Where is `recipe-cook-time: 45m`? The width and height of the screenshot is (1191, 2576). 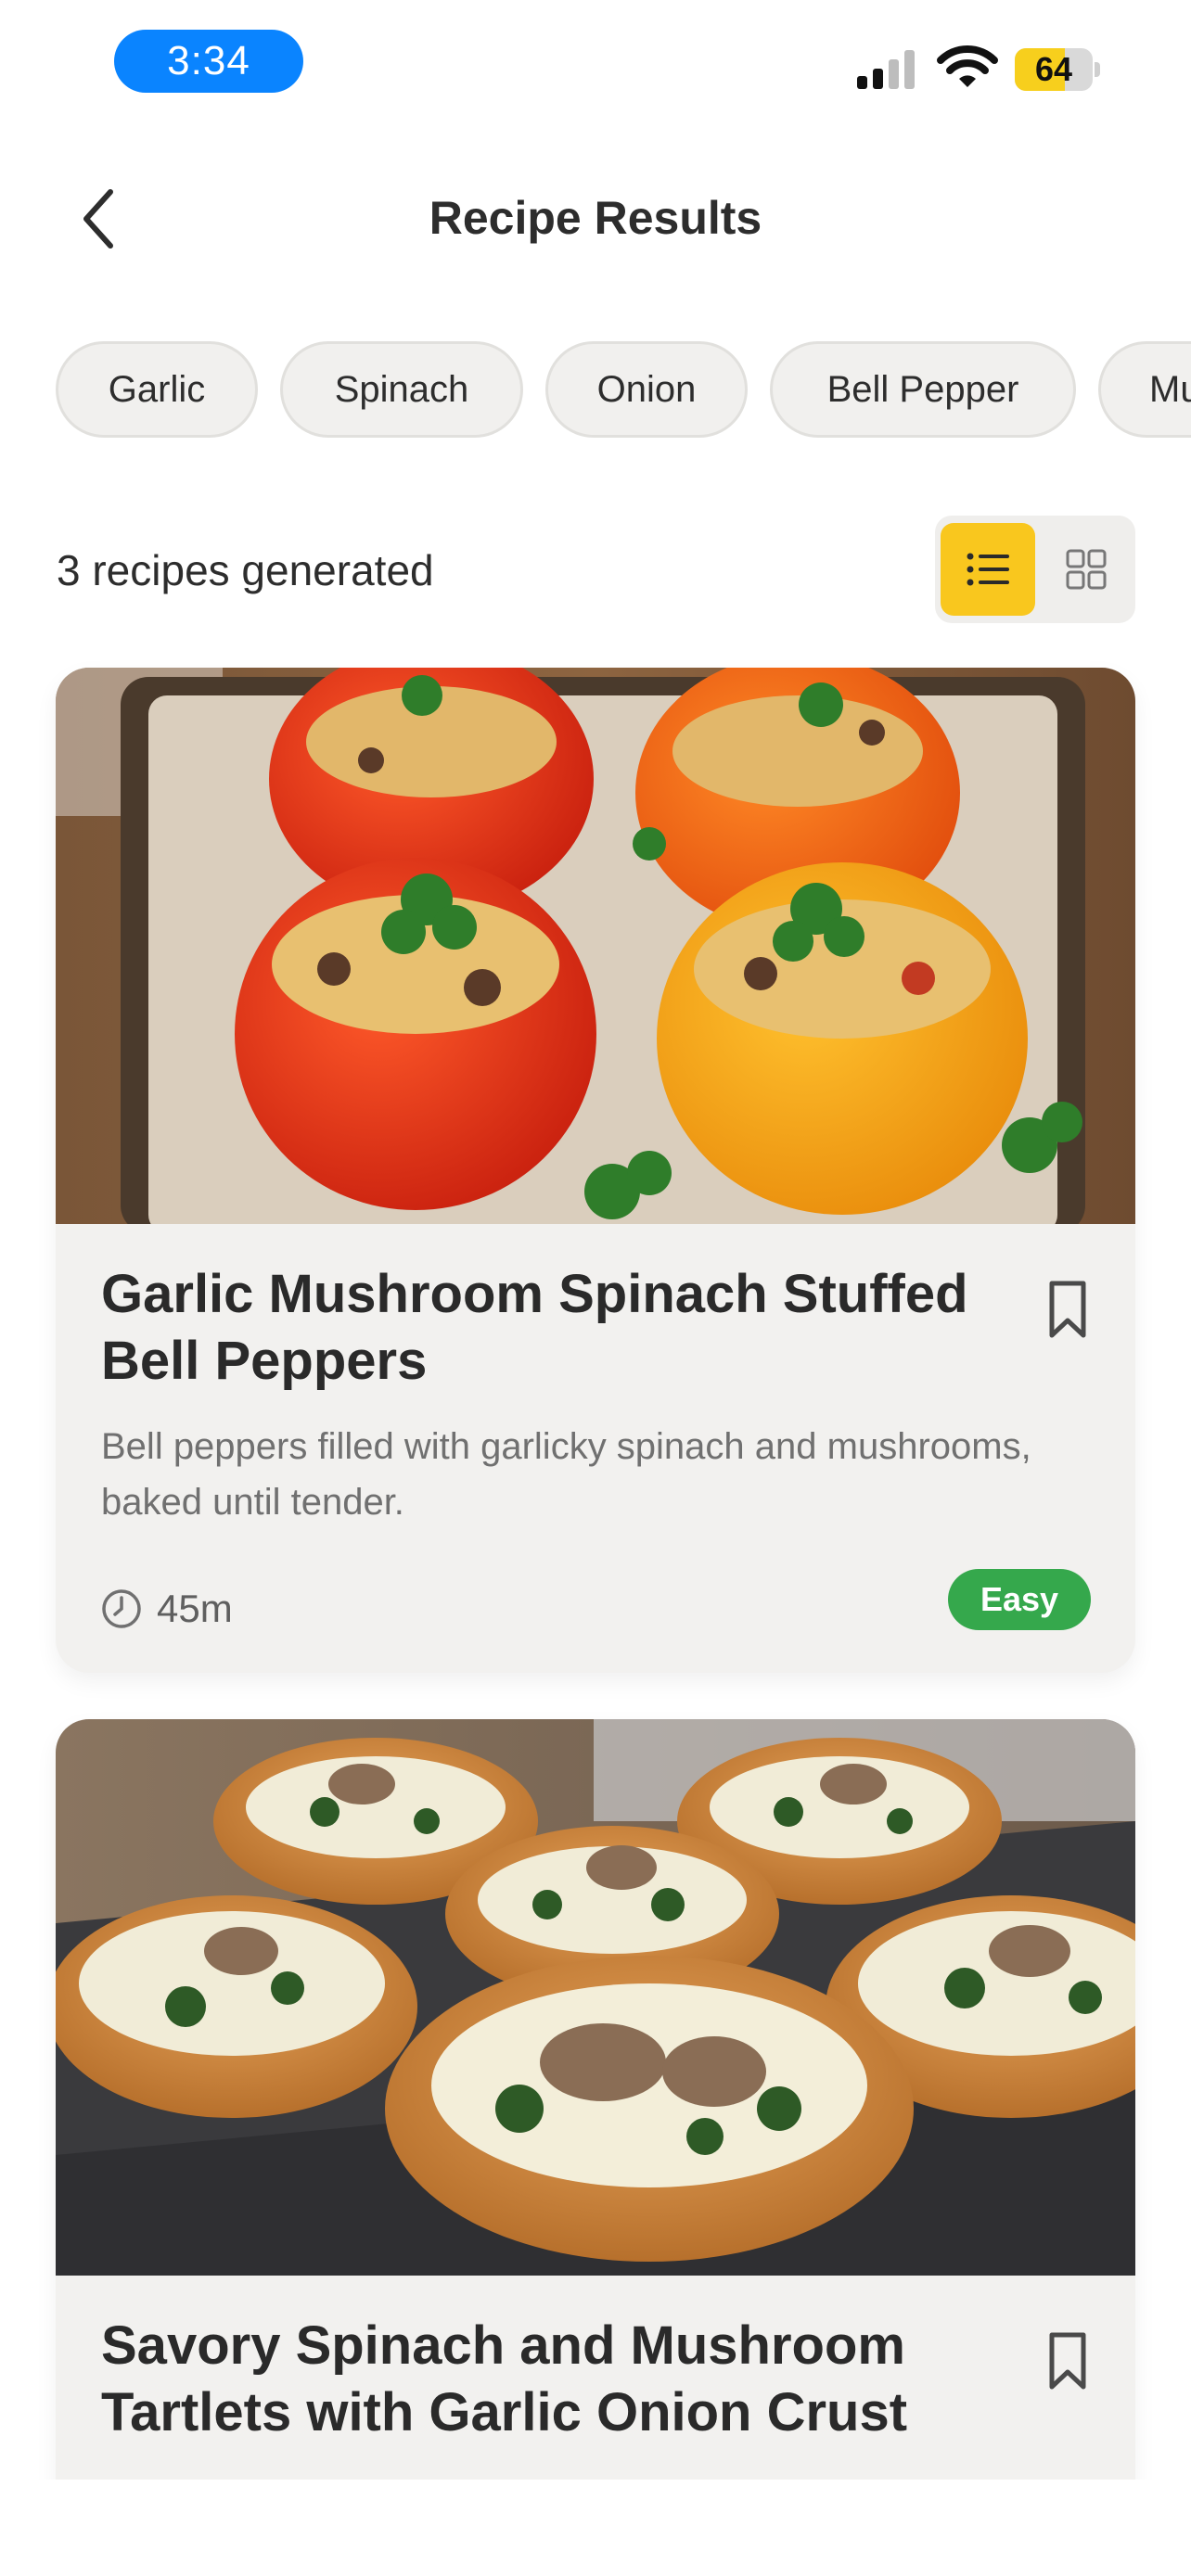 recipe-cook-time: 45m is located at coordinates (167, 1608).